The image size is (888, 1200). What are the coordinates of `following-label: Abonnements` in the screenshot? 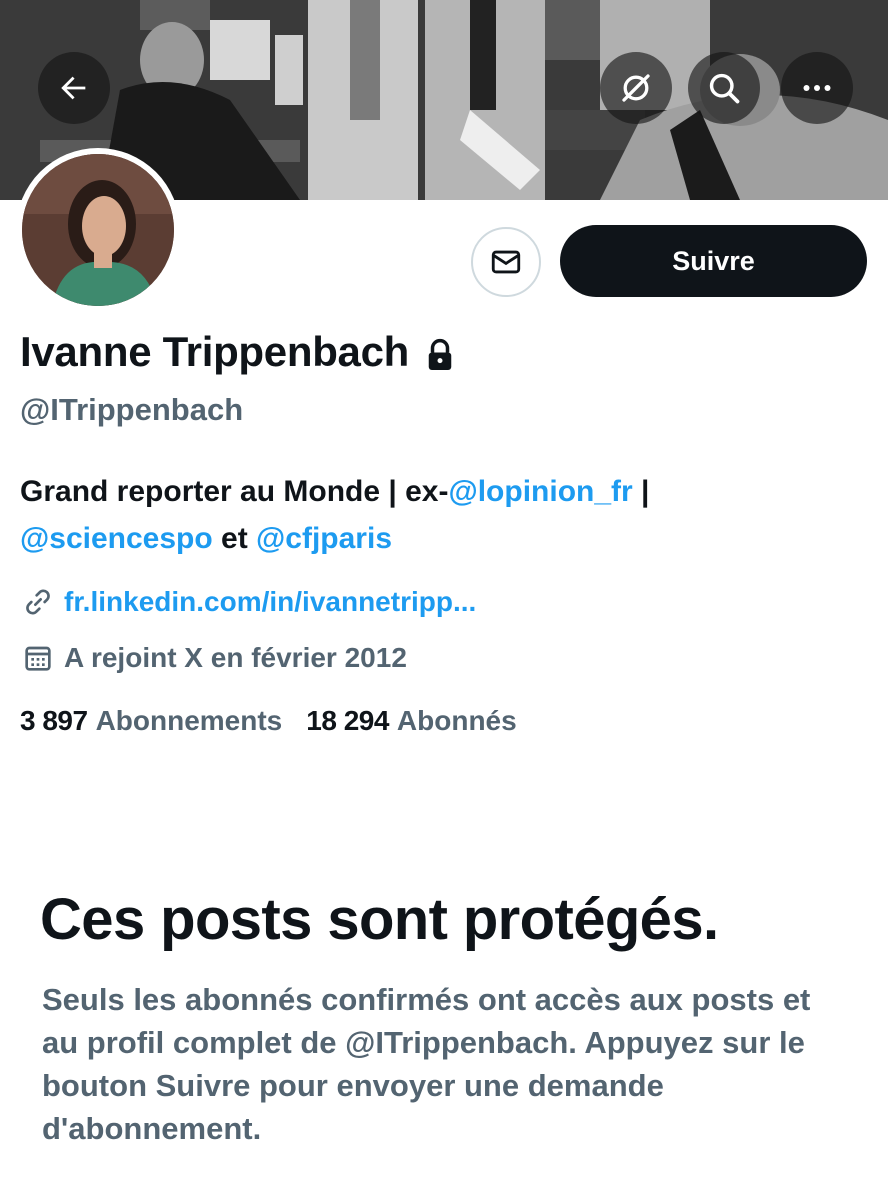 It's located at (189, 720).